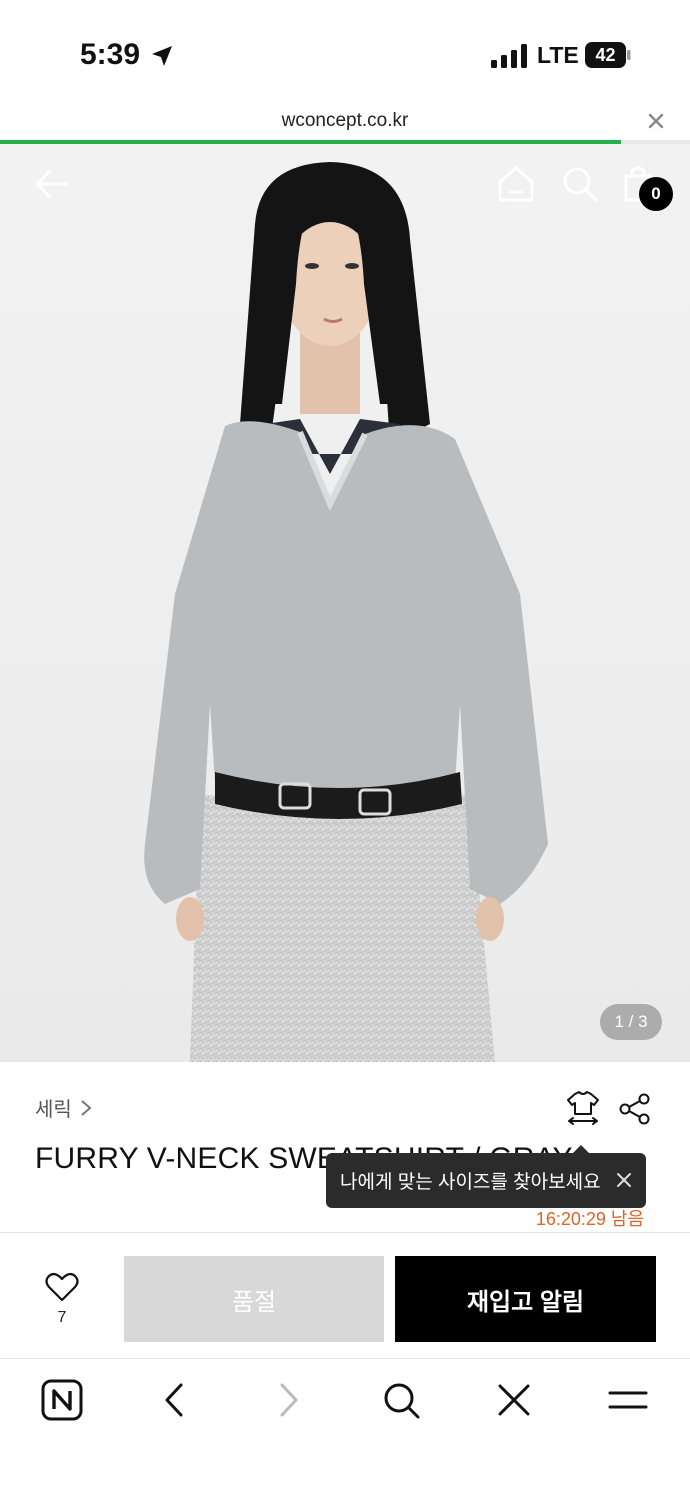 This screenshot has height=1500, width=690. Describe the element at coordinates (635, 1109) in the screenshot. I see `share-icon` at that location.